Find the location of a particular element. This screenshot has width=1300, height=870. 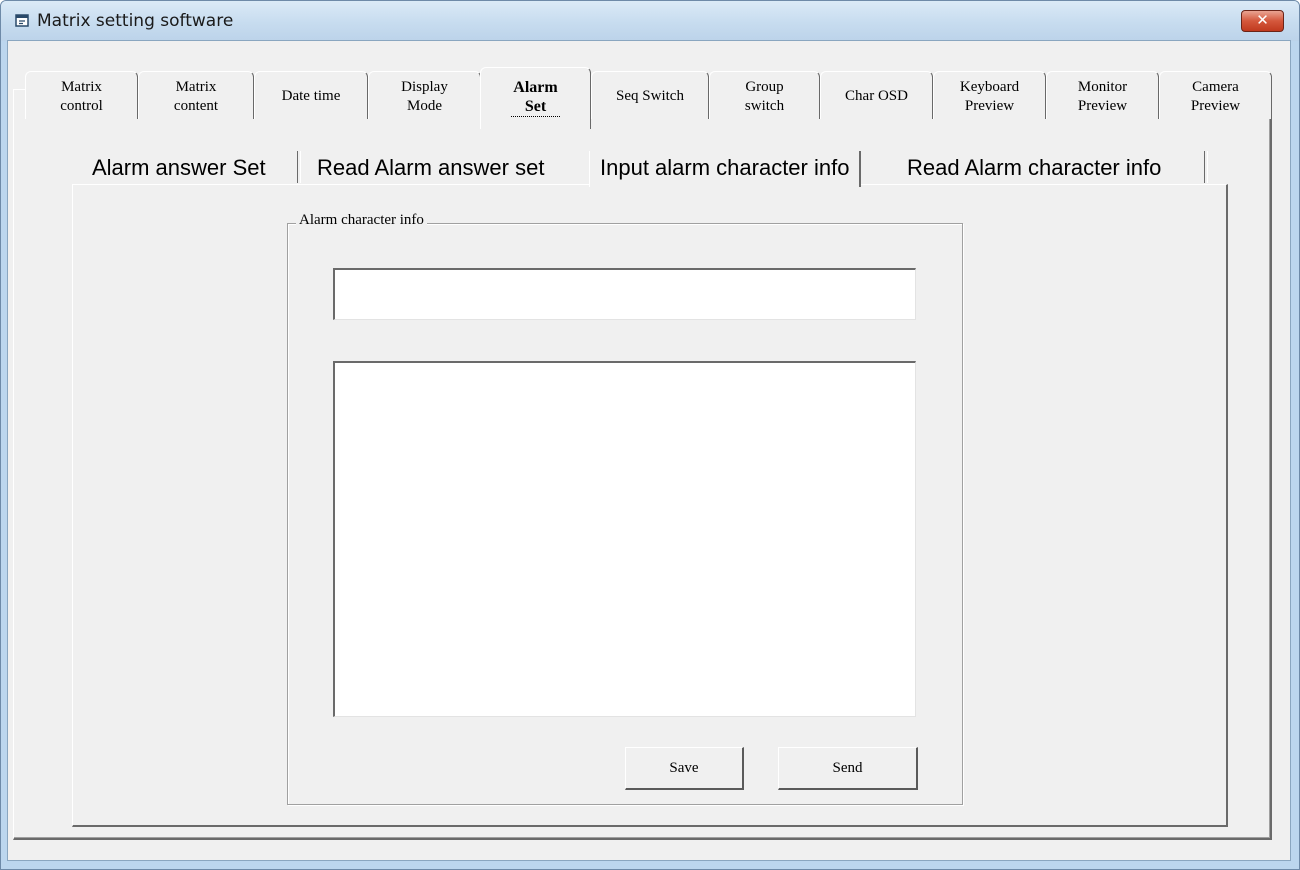

tab-label: Display Mode is located at coordinates (424, 96).